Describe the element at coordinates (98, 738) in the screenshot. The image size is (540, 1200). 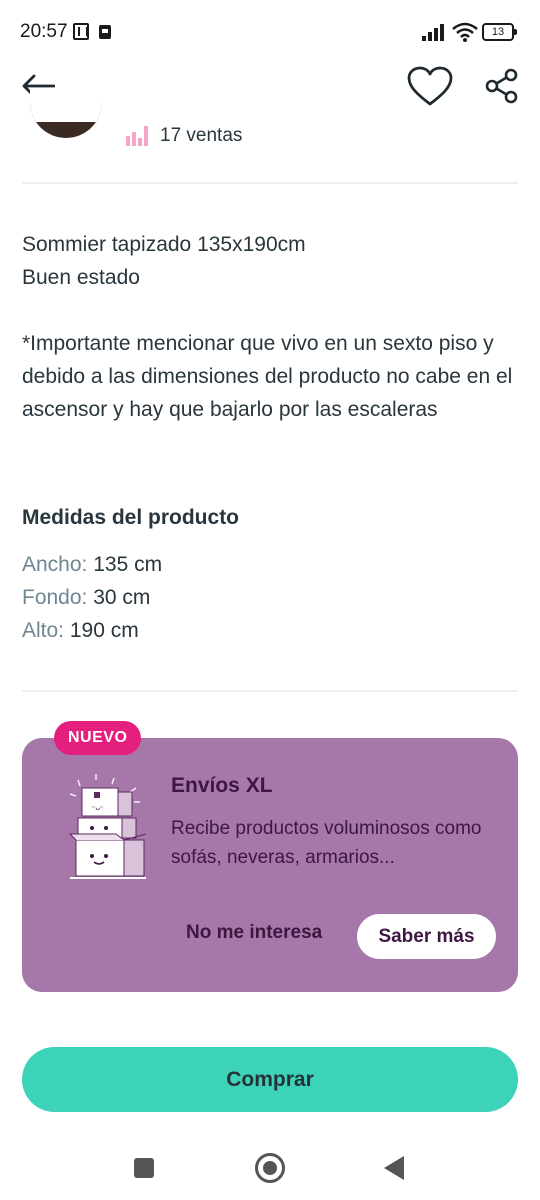
I see `new-badge: NUEVO` at that location.